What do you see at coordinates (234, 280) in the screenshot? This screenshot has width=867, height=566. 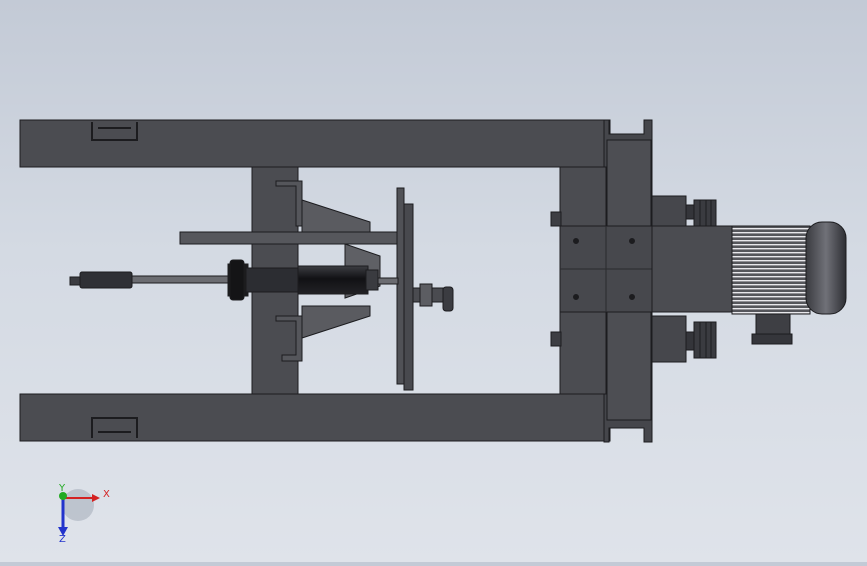 I see `pneumatic-cylinder` at bounding box center [234, 280].